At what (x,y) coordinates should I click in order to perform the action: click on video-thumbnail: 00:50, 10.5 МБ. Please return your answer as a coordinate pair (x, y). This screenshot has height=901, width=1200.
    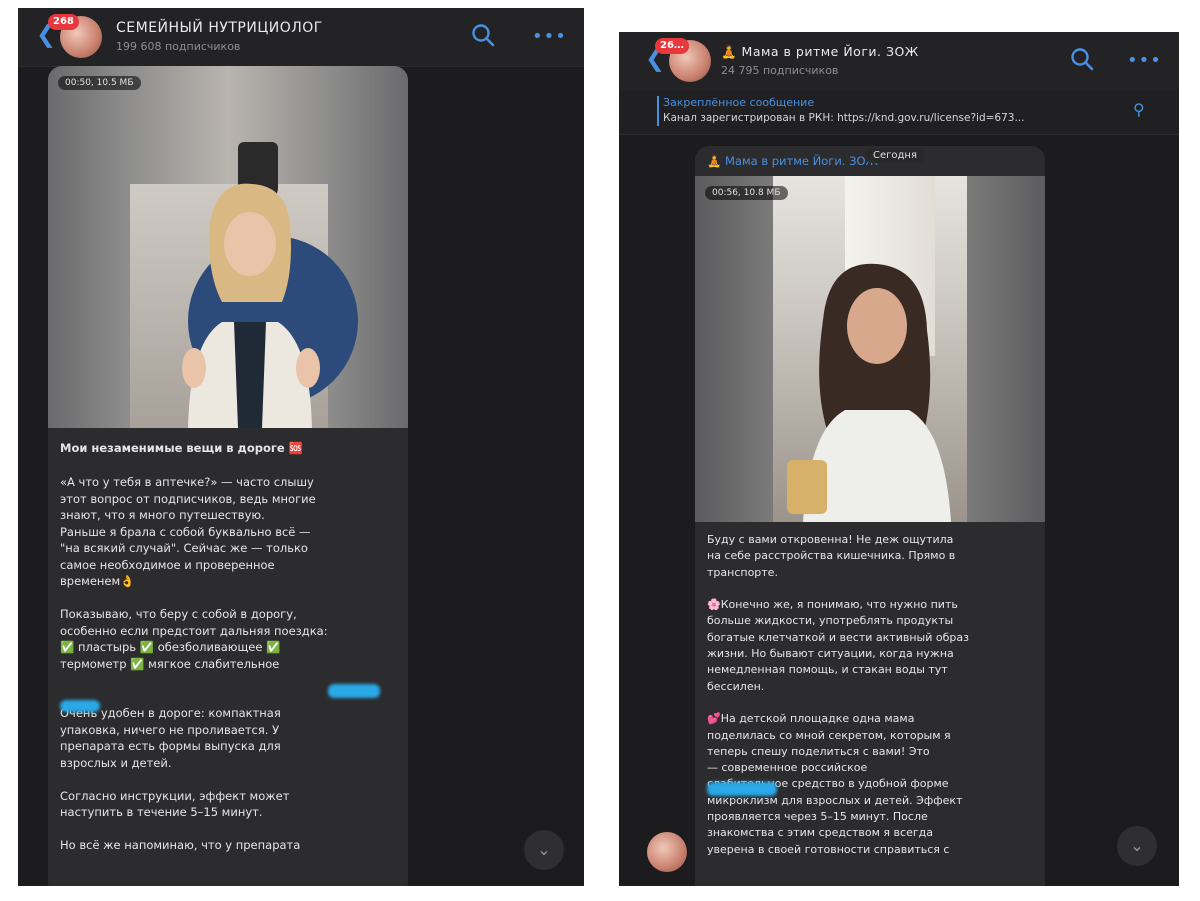
    Looking at the image, I should click on (228, 247).